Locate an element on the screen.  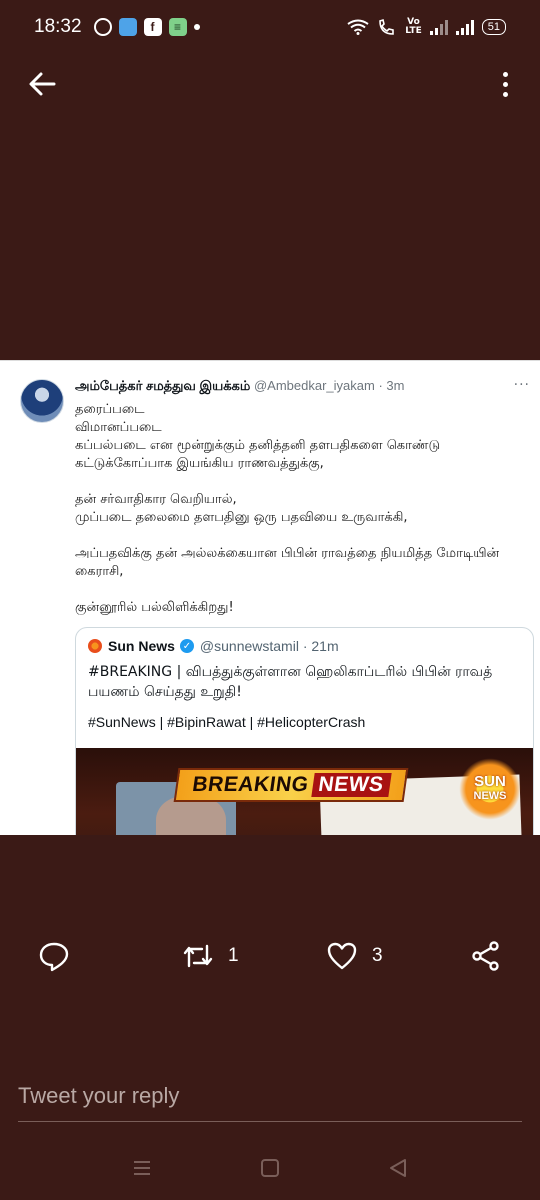
comment-icon is located at coordinates (54, 957).